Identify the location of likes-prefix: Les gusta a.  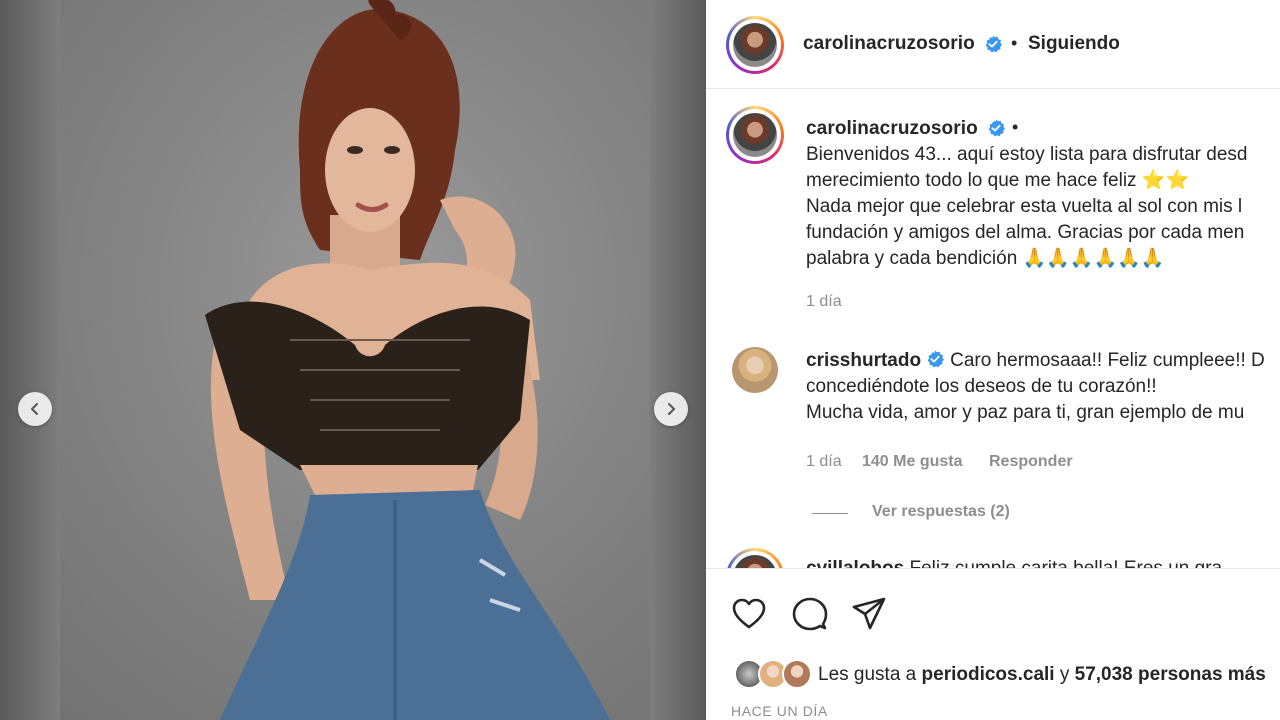
(867, 674).